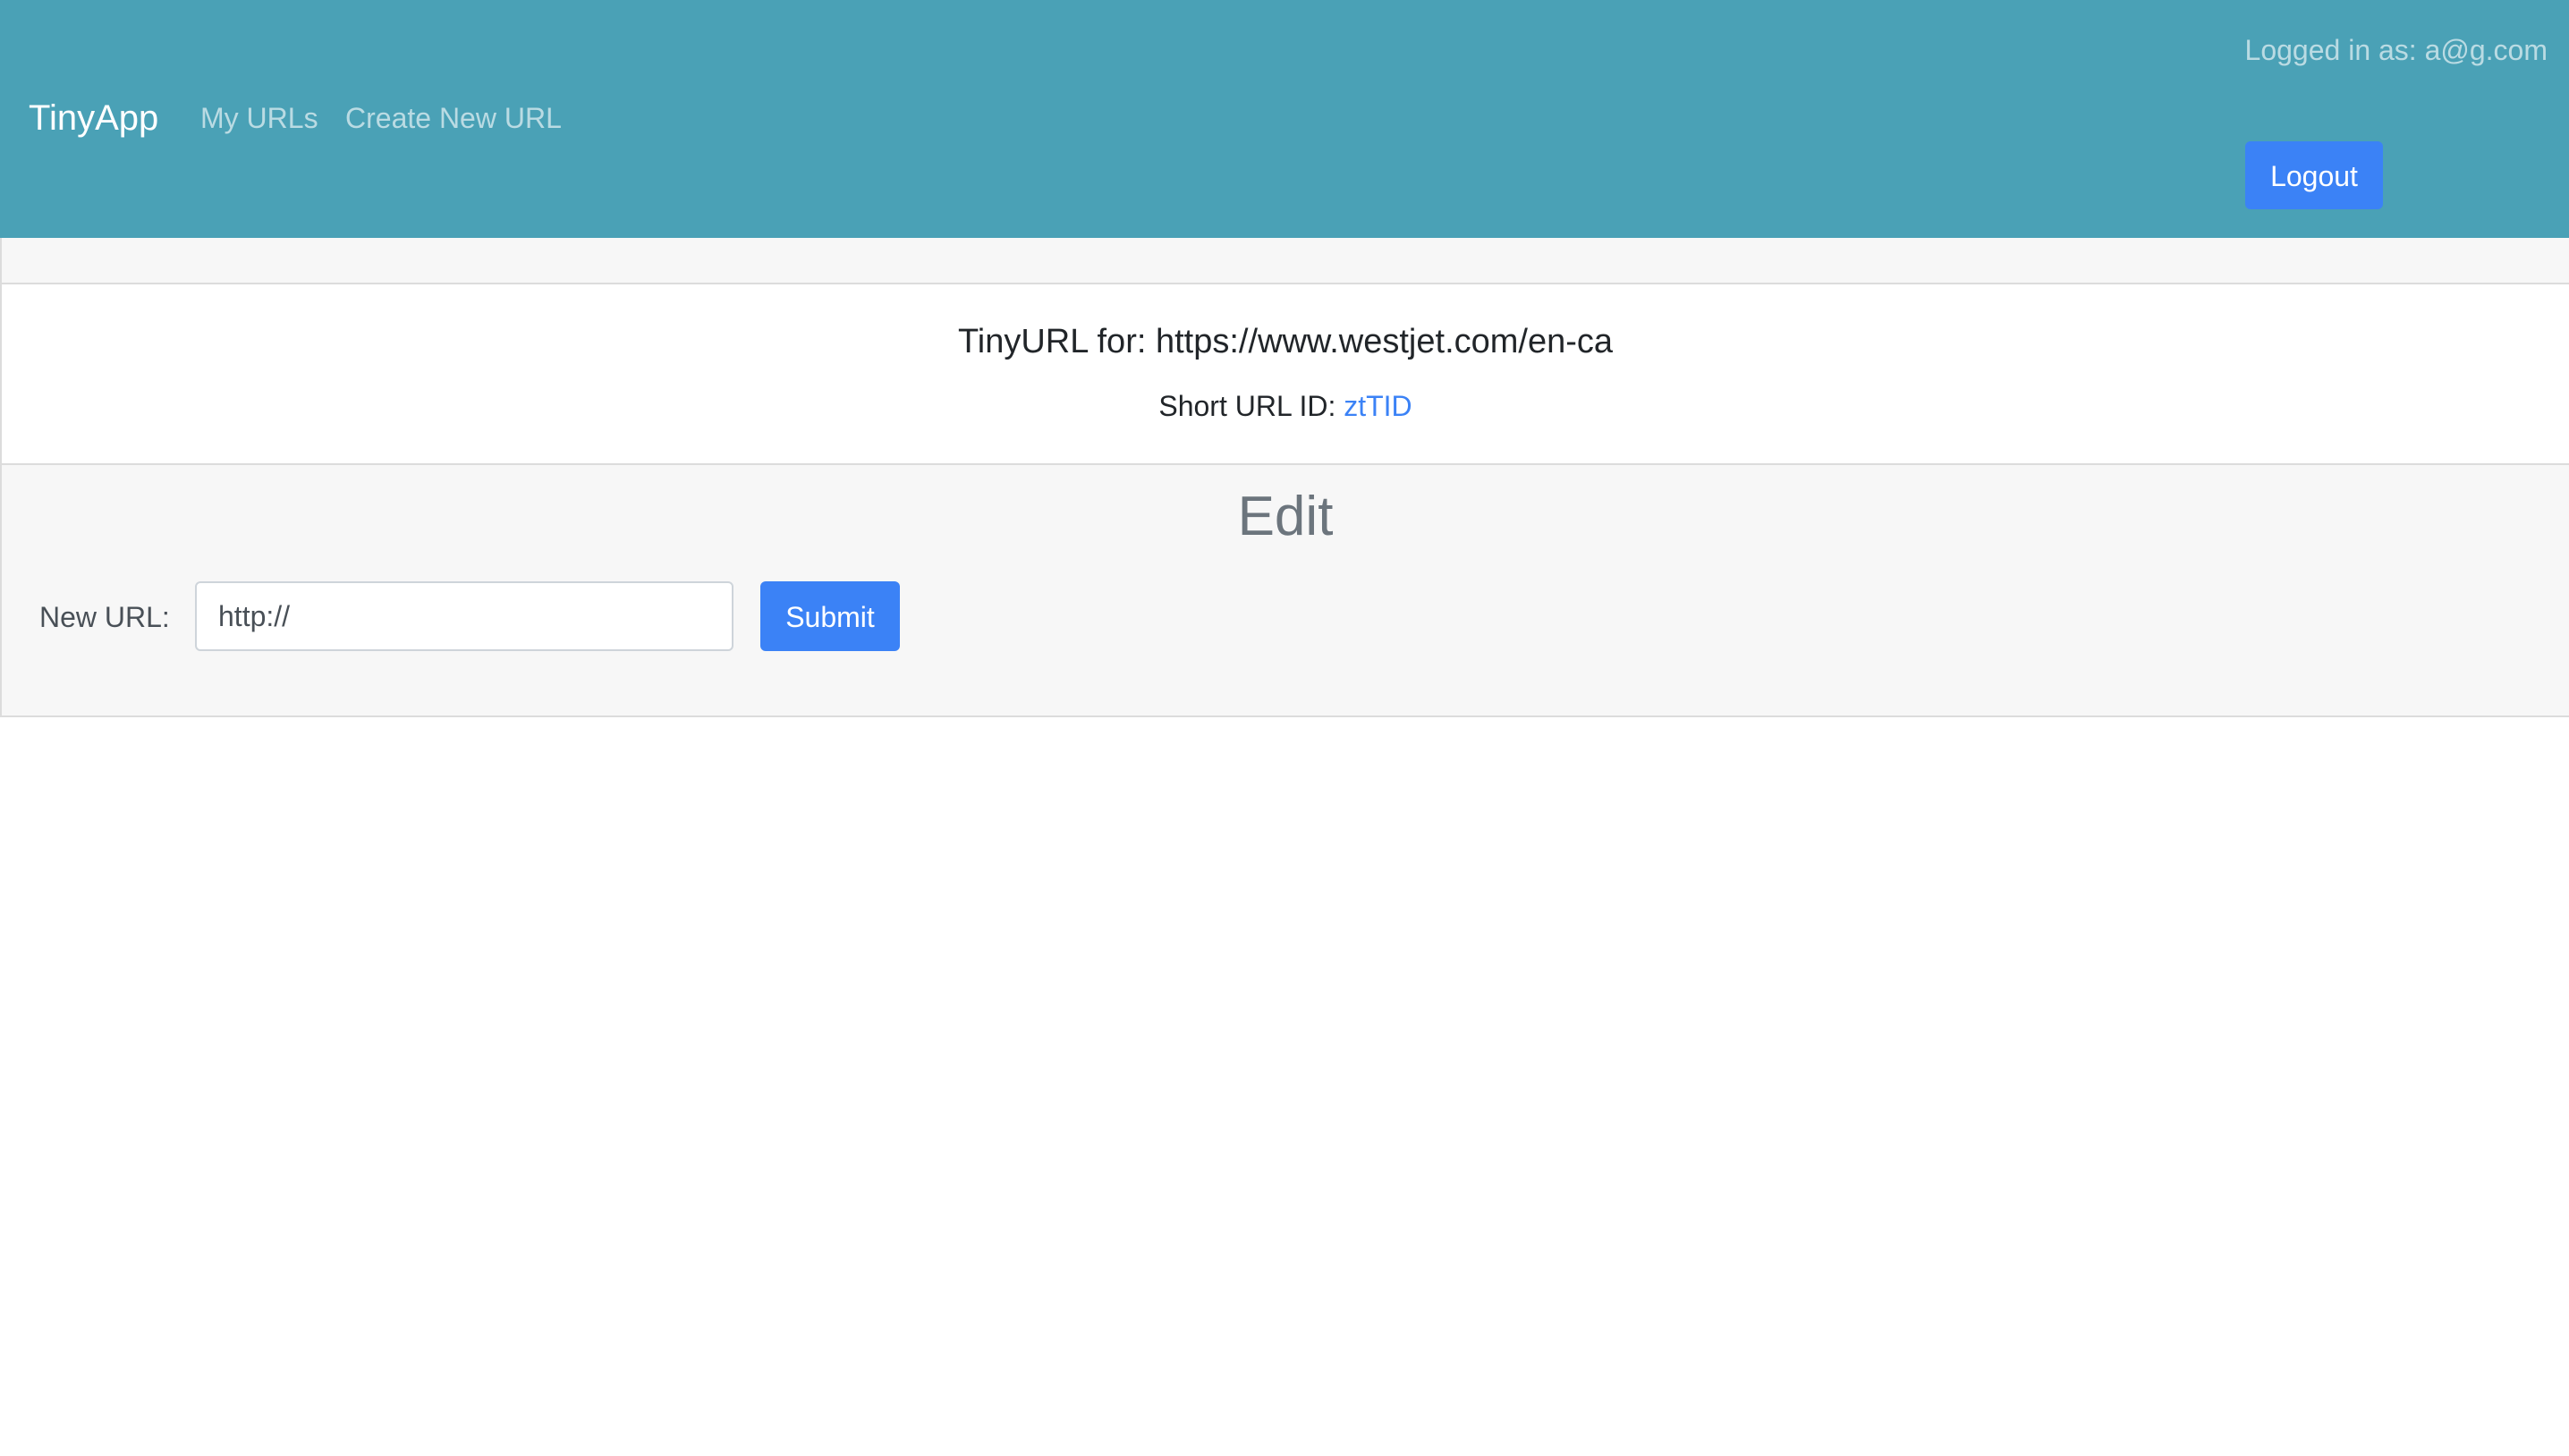 This screenshot has height=1456, width=2569. Describe the element at coordinates (2396, 50) in the screenshot. I see `logged-in-status: Logged in as: a@g.com` at that location.